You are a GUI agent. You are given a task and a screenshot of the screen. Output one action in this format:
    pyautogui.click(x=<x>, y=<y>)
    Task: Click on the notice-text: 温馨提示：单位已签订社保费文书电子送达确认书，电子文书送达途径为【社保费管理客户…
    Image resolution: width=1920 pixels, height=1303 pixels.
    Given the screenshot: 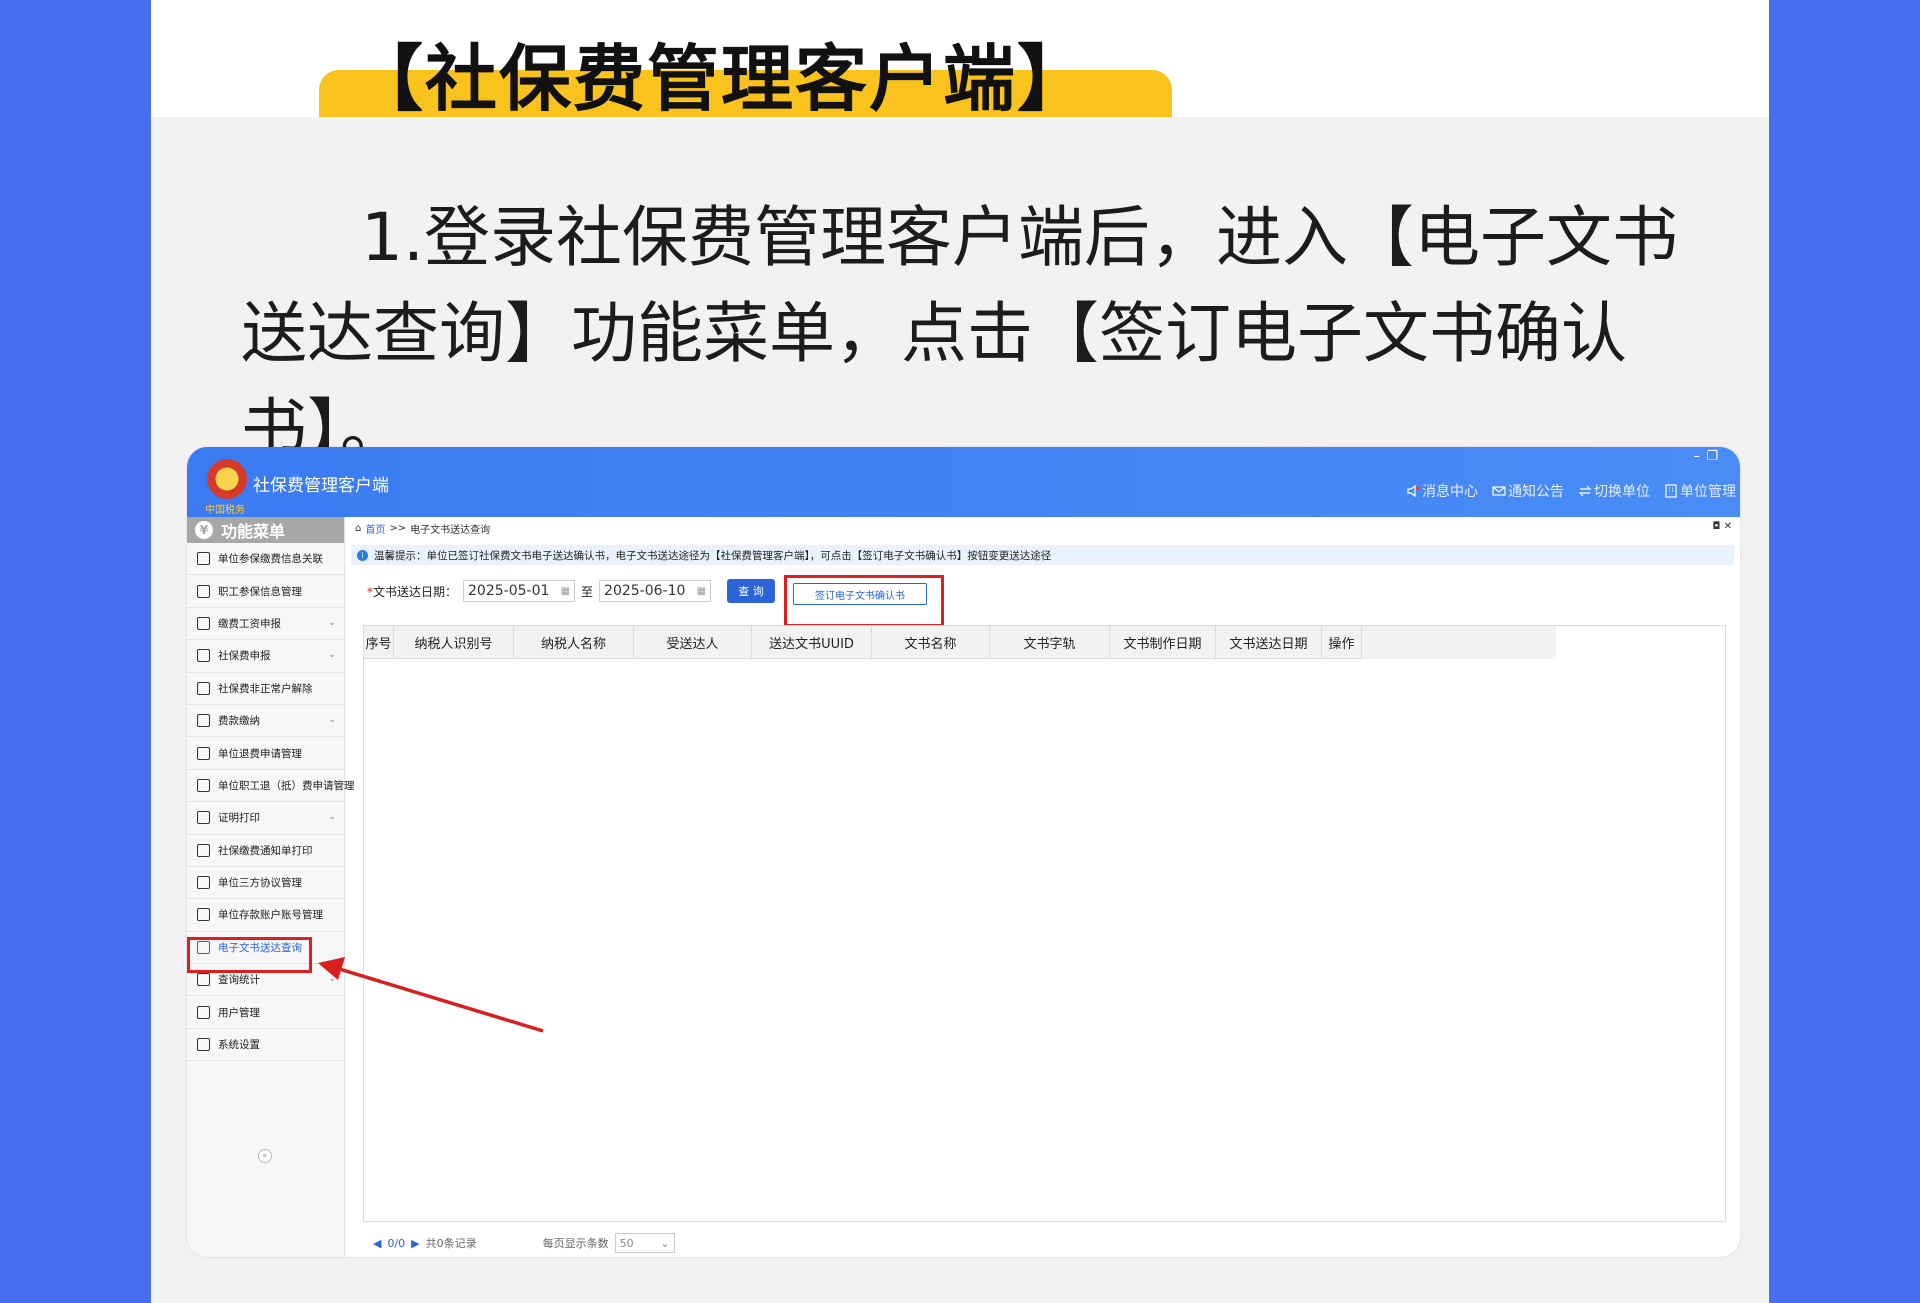 What is the action you would take?
    pyautogui.click(x=713, y=555)
    